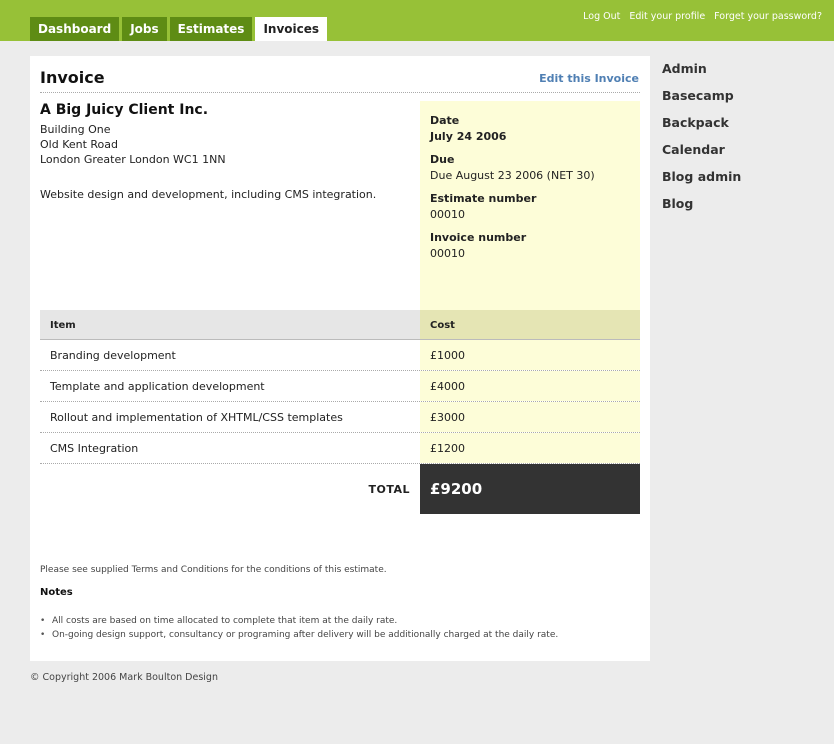 Image resolution: width=834 pixels, height=744 pixels. I want to click on total-label: TOTAL, so click(389, 489).